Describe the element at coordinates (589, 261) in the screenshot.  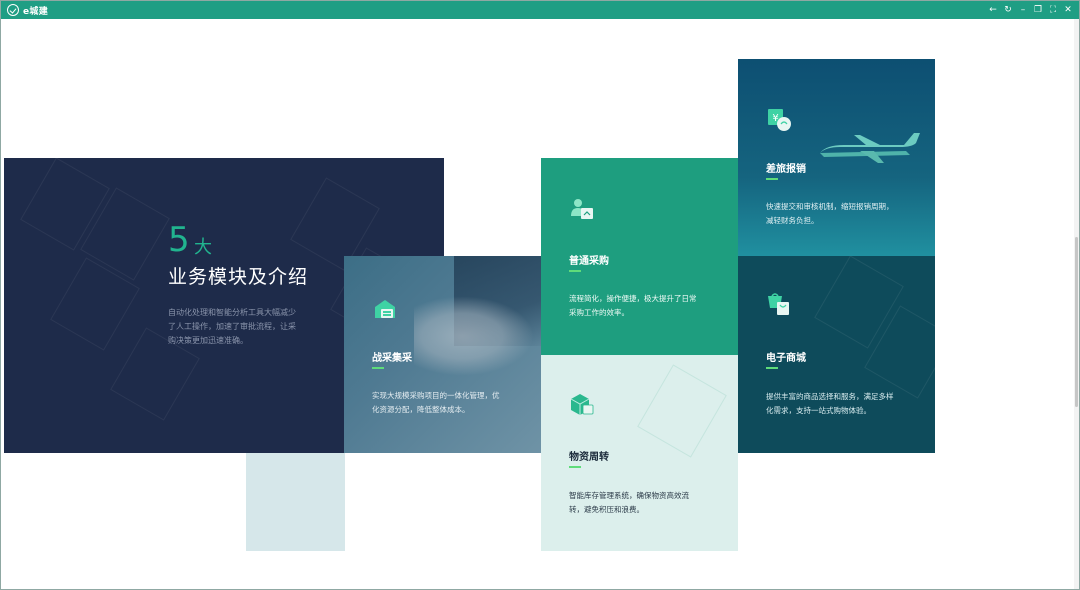
I see `card-title: 普通采购` at that location.